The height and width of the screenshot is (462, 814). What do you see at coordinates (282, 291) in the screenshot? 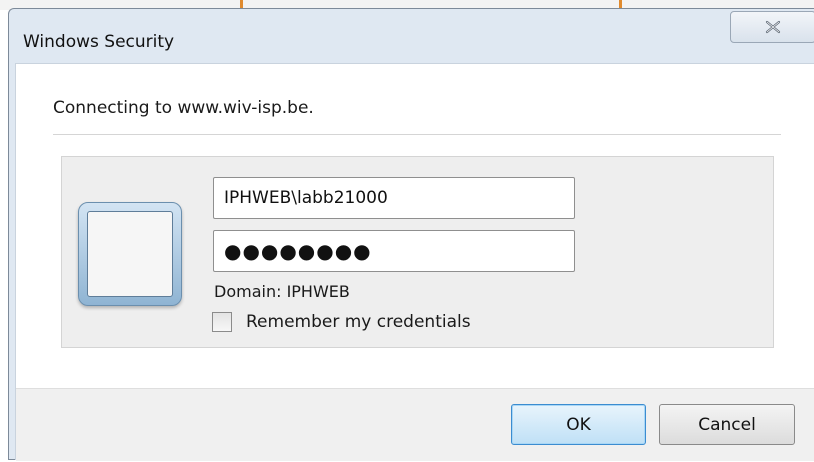
I see `domain-label: Domain: IPHWEB` at bounding box center [282, 291].